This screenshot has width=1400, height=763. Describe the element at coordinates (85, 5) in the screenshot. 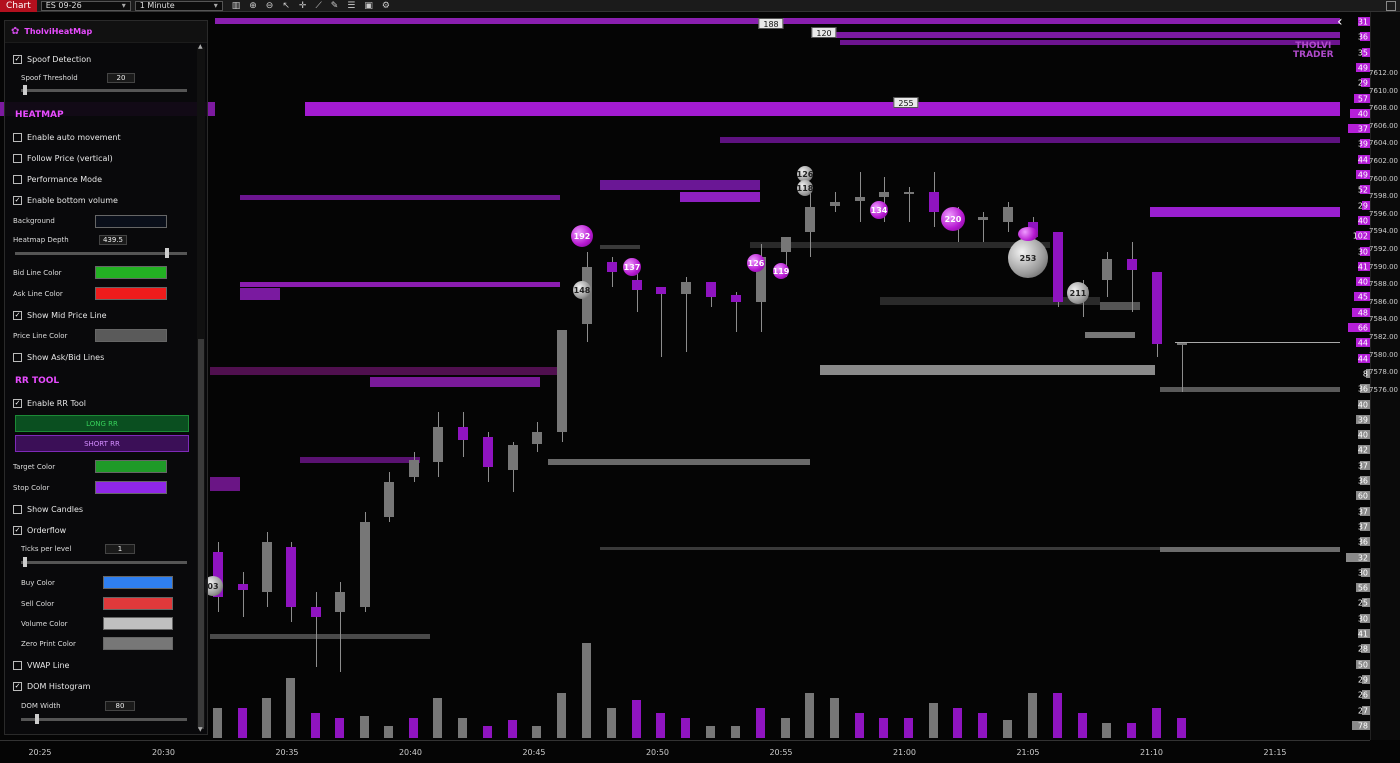

I see `instrument-selector: ES 09-26 ▾` at that location.